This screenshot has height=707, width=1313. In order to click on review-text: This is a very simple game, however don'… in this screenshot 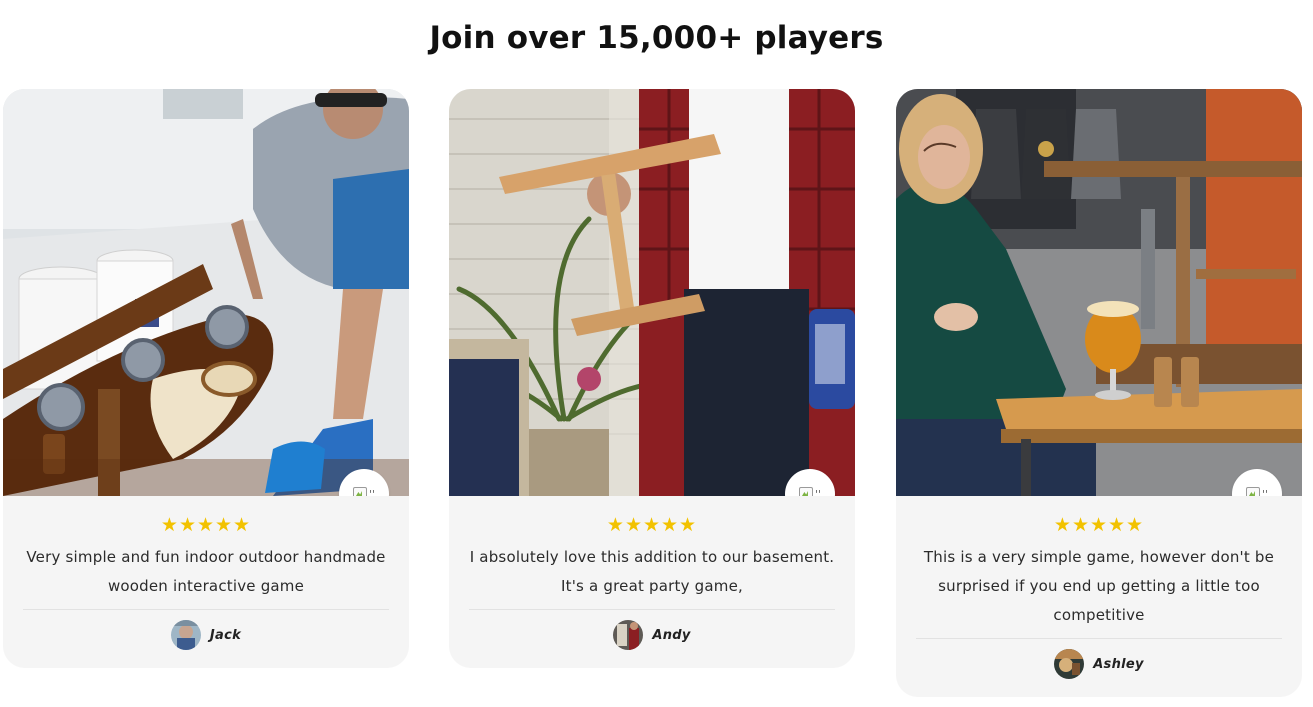, I will do `click(1099, 586)`.